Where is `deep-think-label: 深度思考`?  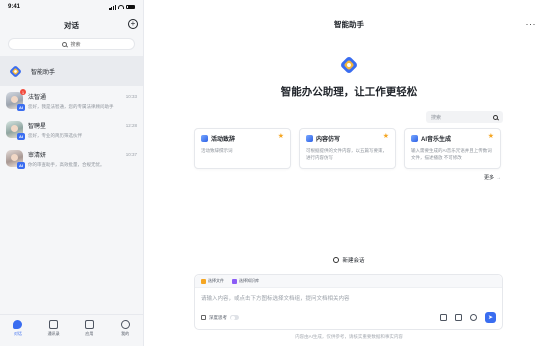 deep-think-label: 深度思考 is located at coordinates (218, 317).